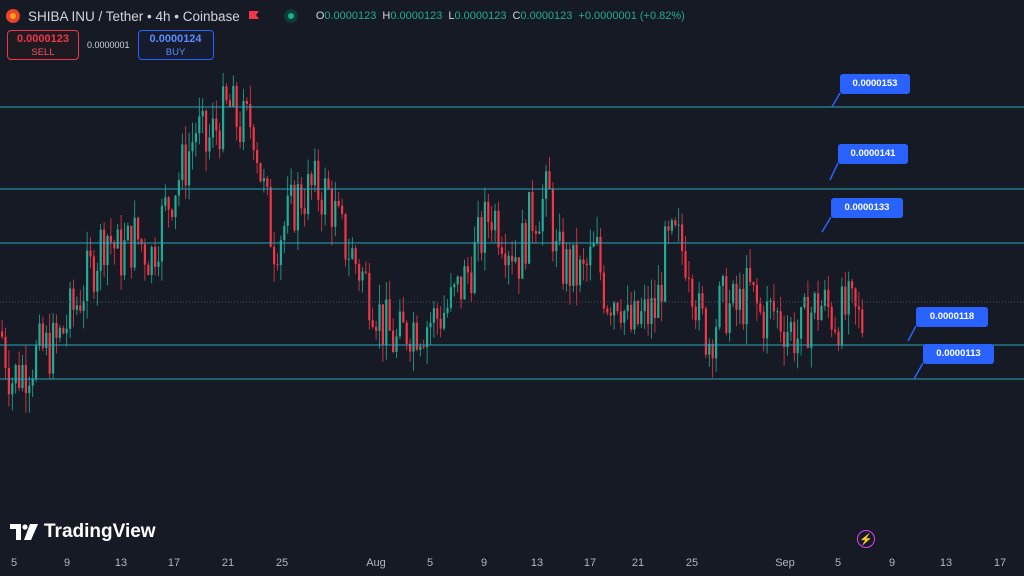 The image size is (1024, 576). I want to click on flag-icon, so click(254, 16).